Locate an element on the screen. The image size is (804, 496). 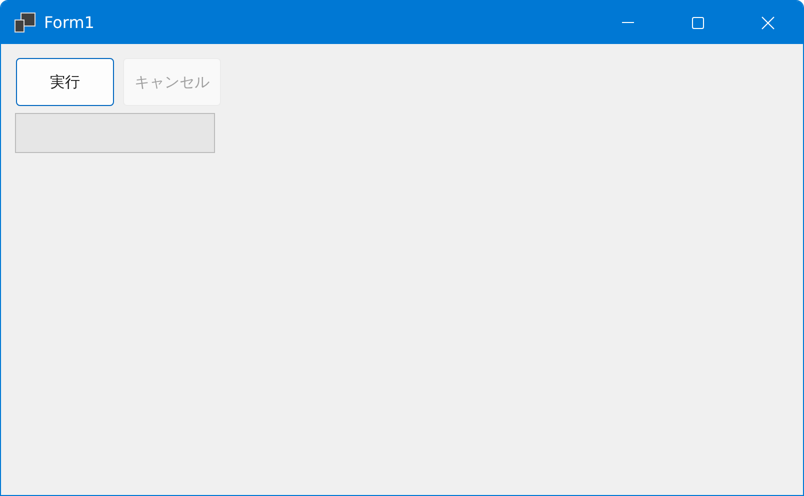
maximize-icon is located at coordinates (698, 22).